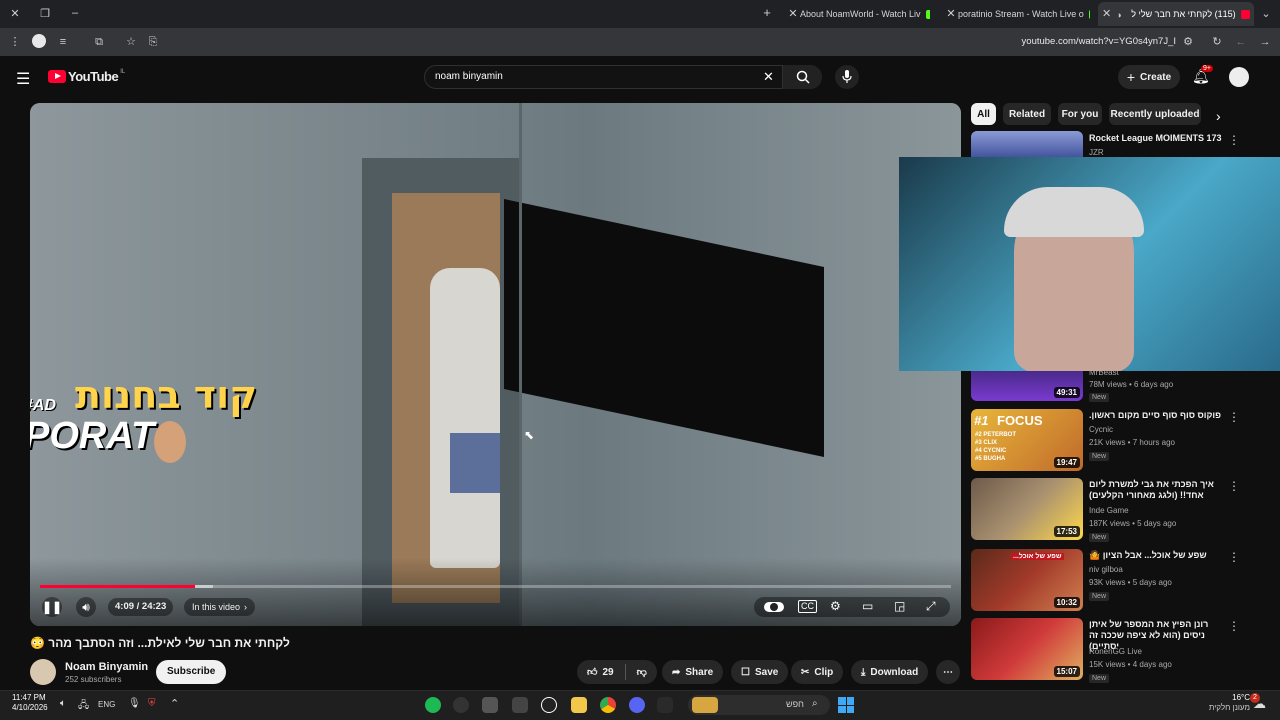 The image size is (1280, 720). What do you see at coordinates (1027, 649) in the screenshot?
I see `rec-thumbnail: 15:07` at bounding box center [1027, 649].